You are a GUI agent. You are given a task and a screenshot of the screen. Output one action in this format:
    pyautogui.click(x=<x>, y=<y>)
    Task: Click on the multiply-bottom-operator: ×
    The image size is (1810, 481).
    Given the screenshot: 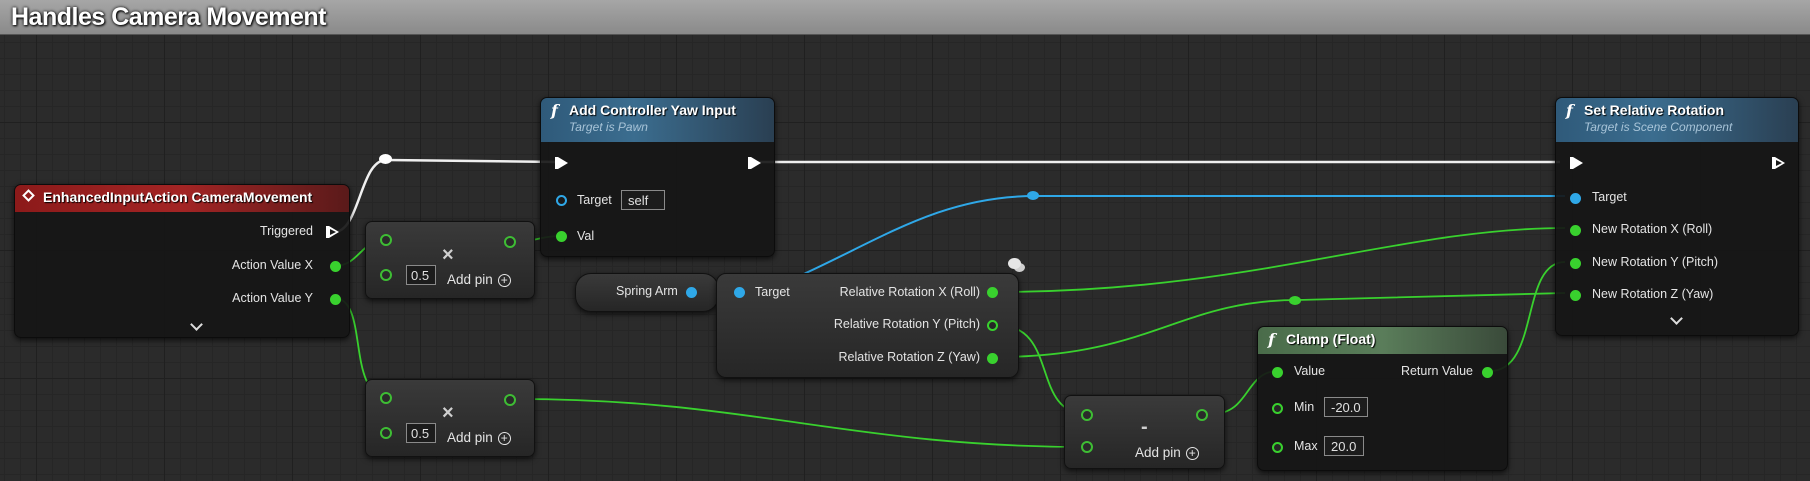 What is the action you would take?
    pyautogui.click(x=448, y=413)
    